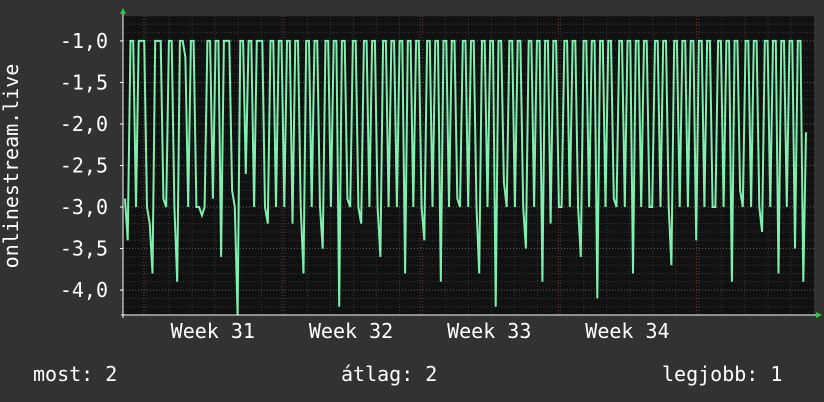 The width and height of the screenshot is (824, 402). Describe the element at coordinates (213, 331) in the screenshot. I see `x-tick-label: Week 31` at that location.